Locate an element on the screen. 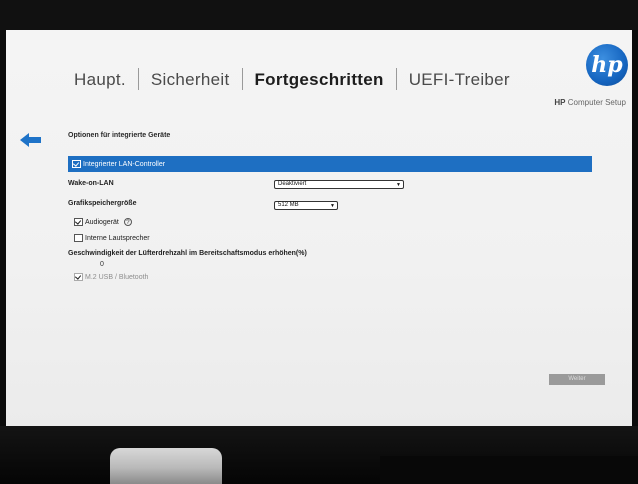  m2-usb-label: M.2 USB / Bluetooth is located at coordinates (117, 277).